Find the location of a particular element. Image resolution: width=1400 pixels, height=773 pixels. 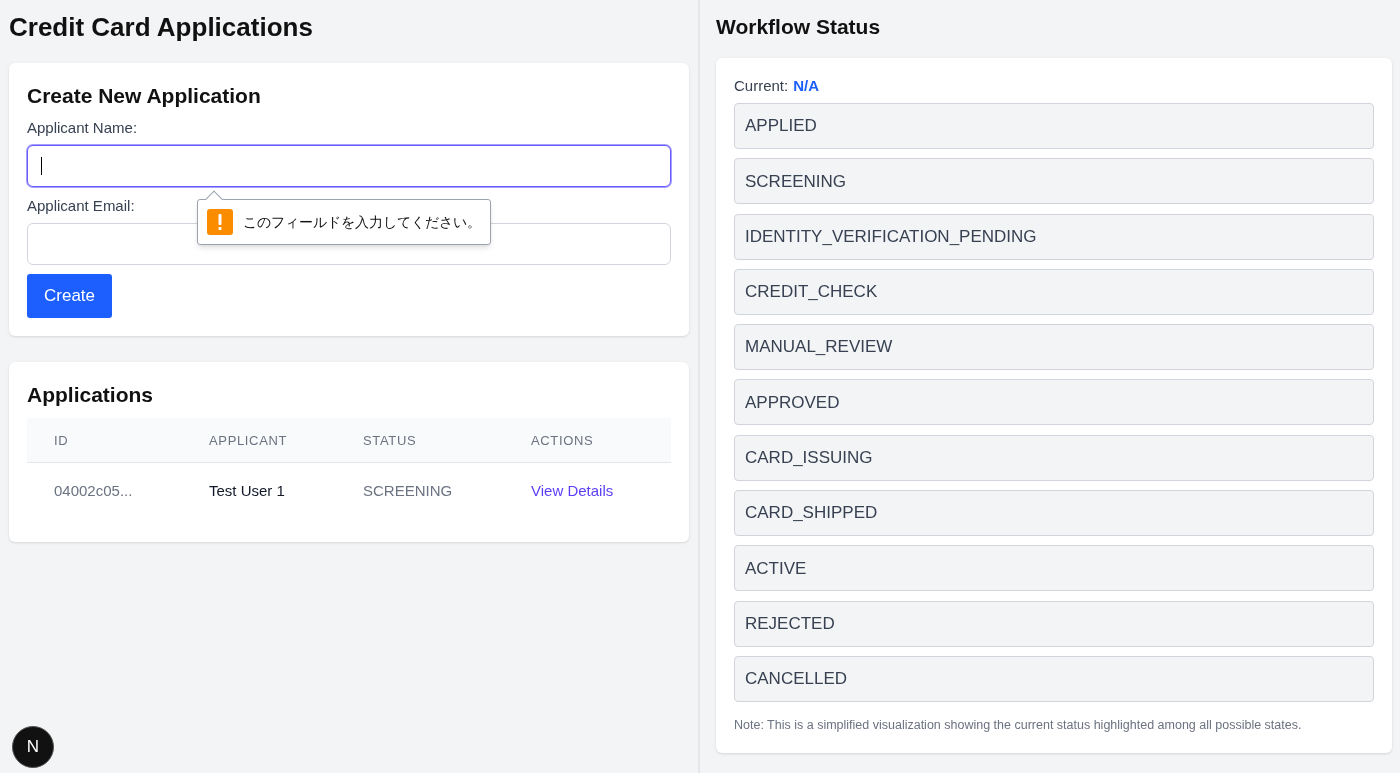

column-header: STATUS is located at coordinates (390, 440).